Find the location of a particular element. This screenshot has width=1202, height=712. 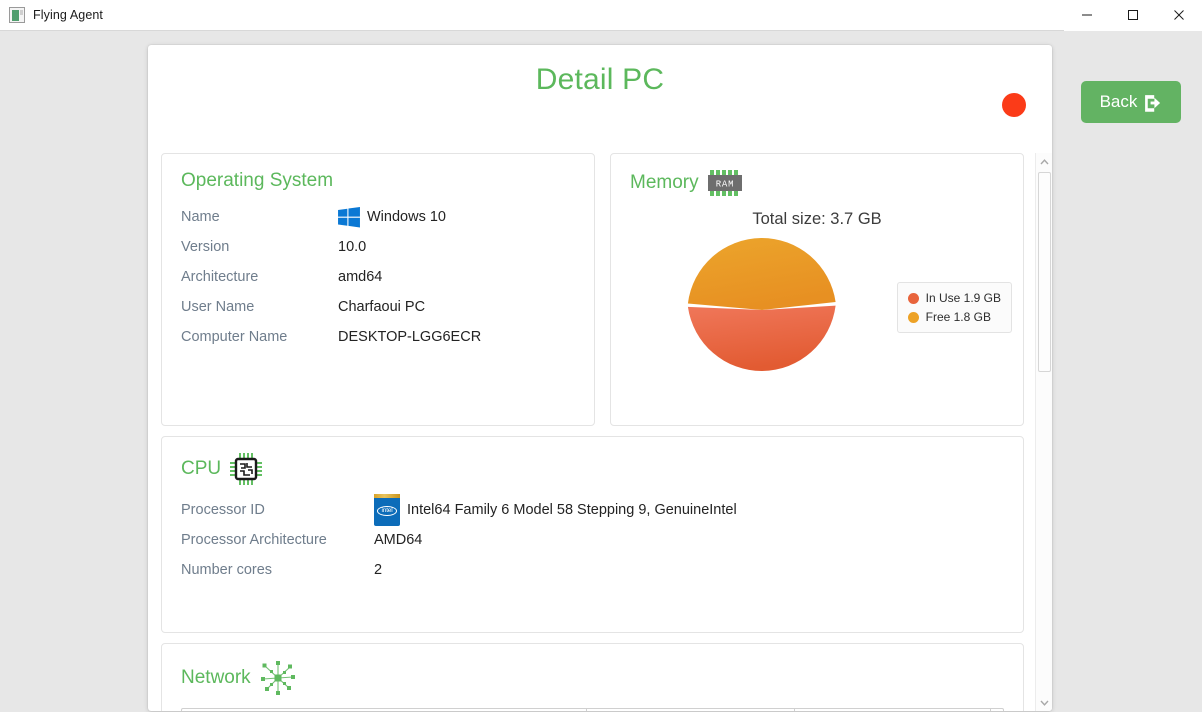

field-label-number-cores: Number cores is located at coordinates (227, 570).